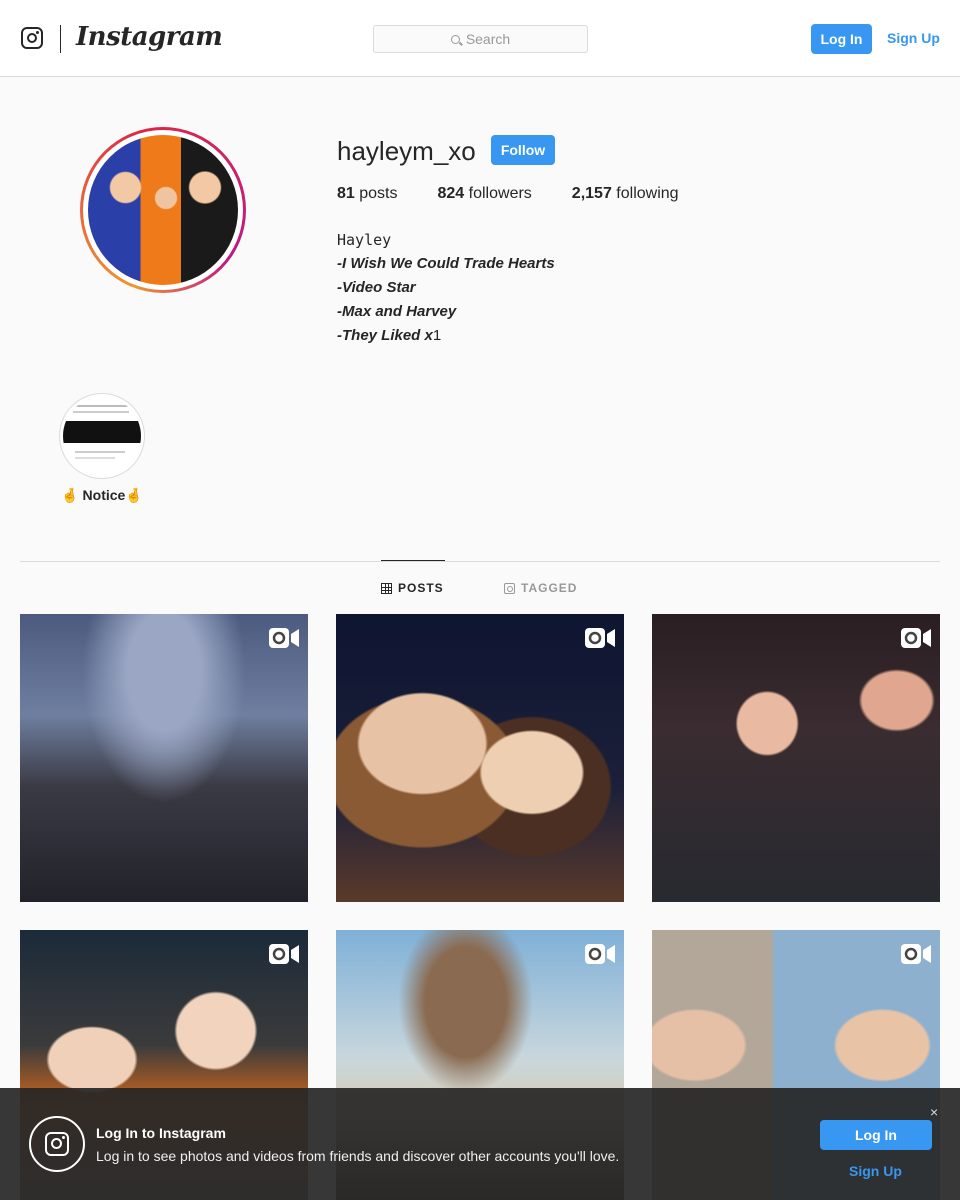  I want to click on grid-icon, so click(386, 588).